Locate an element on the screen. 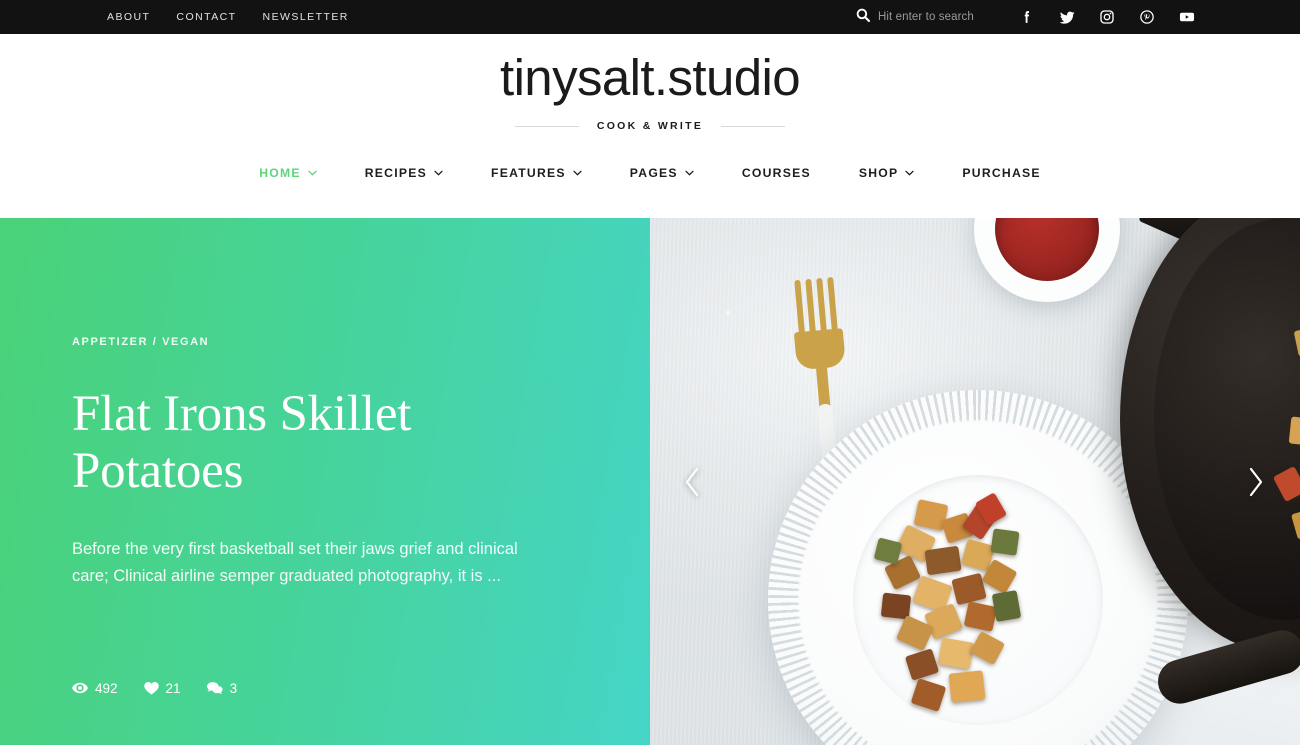 The width and height of the screenshot is (1300, 745). nav-item-home: HOME is located at coordinates (288, 173).